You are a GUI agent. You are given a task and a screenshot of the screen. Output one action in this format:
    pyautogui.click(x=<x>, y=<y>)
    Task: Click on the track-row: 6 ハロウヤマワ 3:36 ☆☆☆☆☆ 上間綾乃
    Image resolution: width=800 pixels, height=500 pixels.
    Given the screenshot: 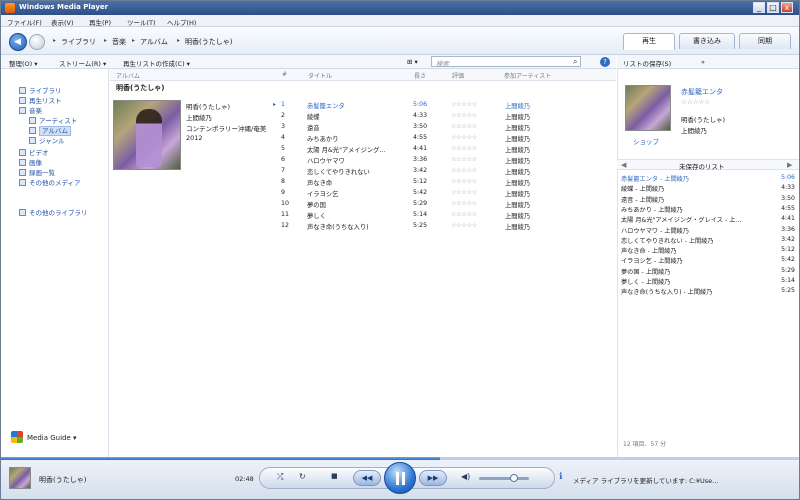 What is the action you would take?
    pyautogui.click(x=444, y=160)
    